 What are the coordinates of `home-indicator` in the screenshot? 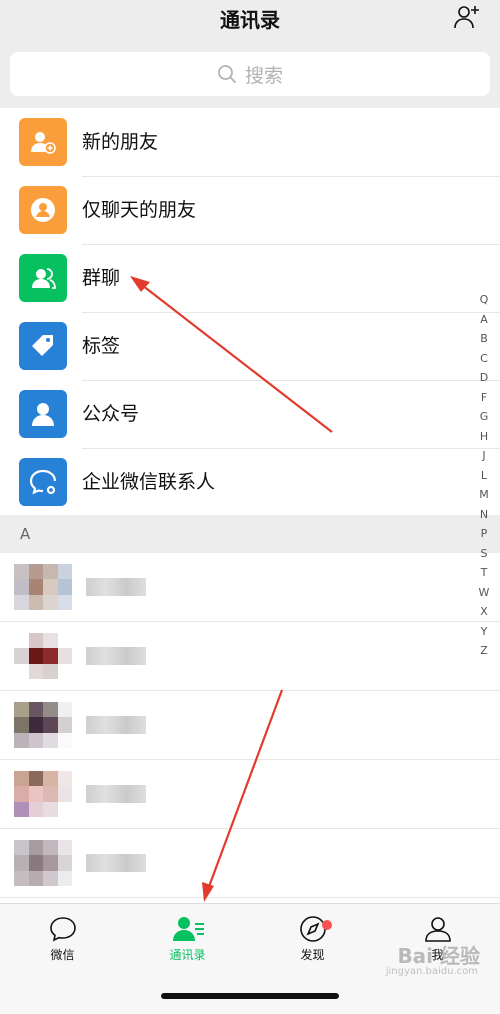 It's located at (250, 996).